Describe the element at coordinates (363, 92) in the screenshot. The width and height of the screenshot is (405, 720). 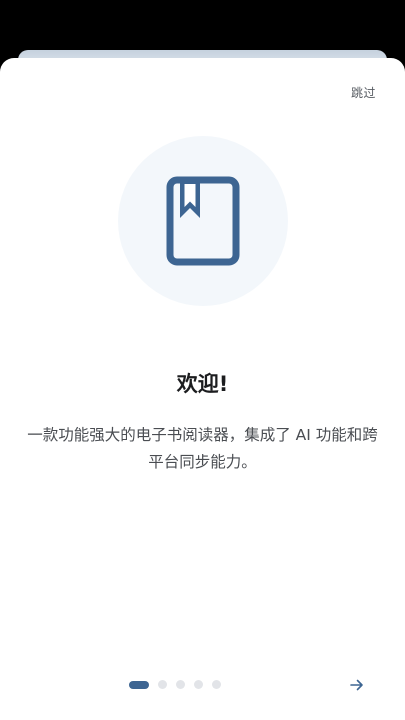
I see `skip-button: 跳过` at that location.